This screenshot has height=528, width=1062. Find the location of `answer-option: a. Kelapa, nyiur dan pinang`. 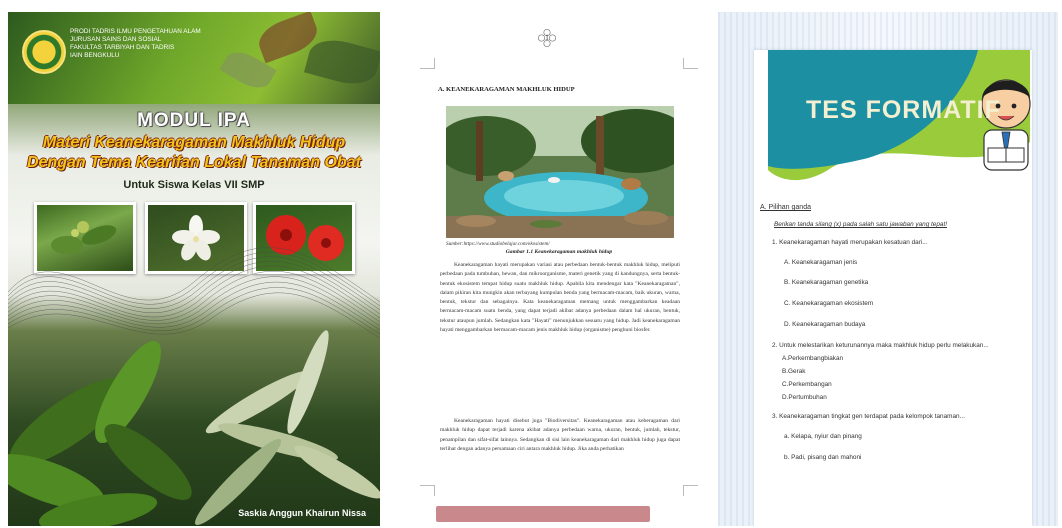

answer-option: a. Kelapa, nyiur dan pinang is located at coordinates (823, 436).